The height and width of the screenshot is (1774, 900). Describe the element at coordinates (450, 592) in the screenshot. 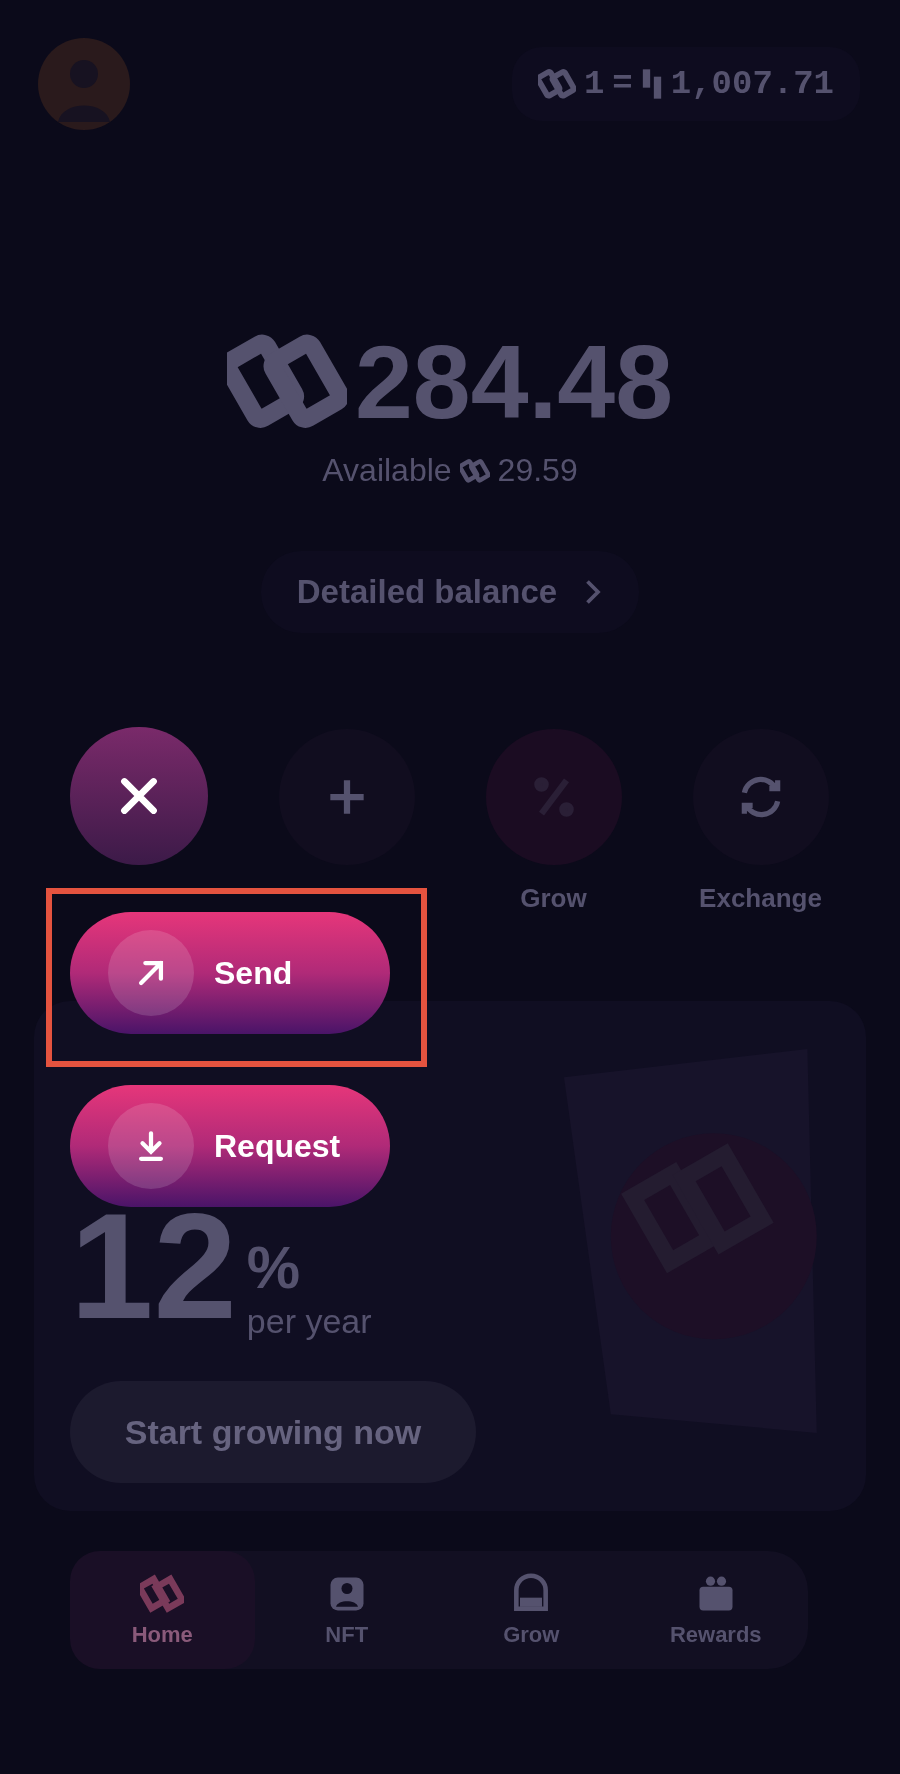

I see `detailed-balance-button: Detailed balance` at that location.